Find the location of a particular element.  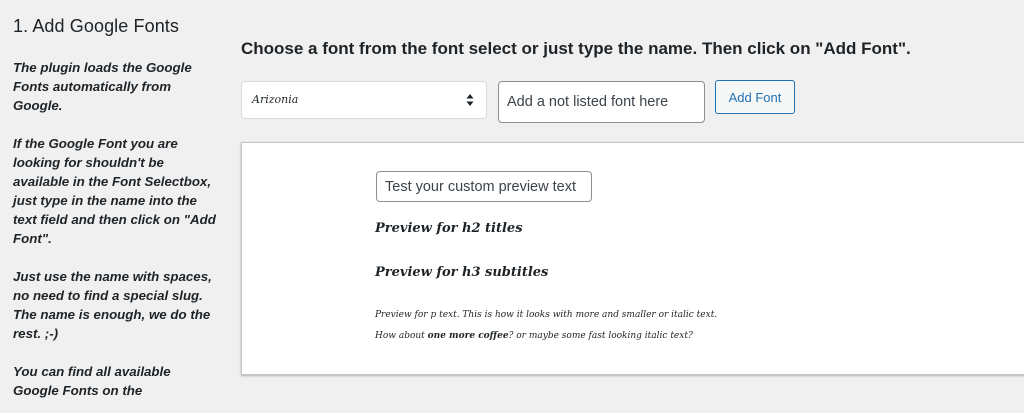

preview-text-input is located at coordinates (484, 186).